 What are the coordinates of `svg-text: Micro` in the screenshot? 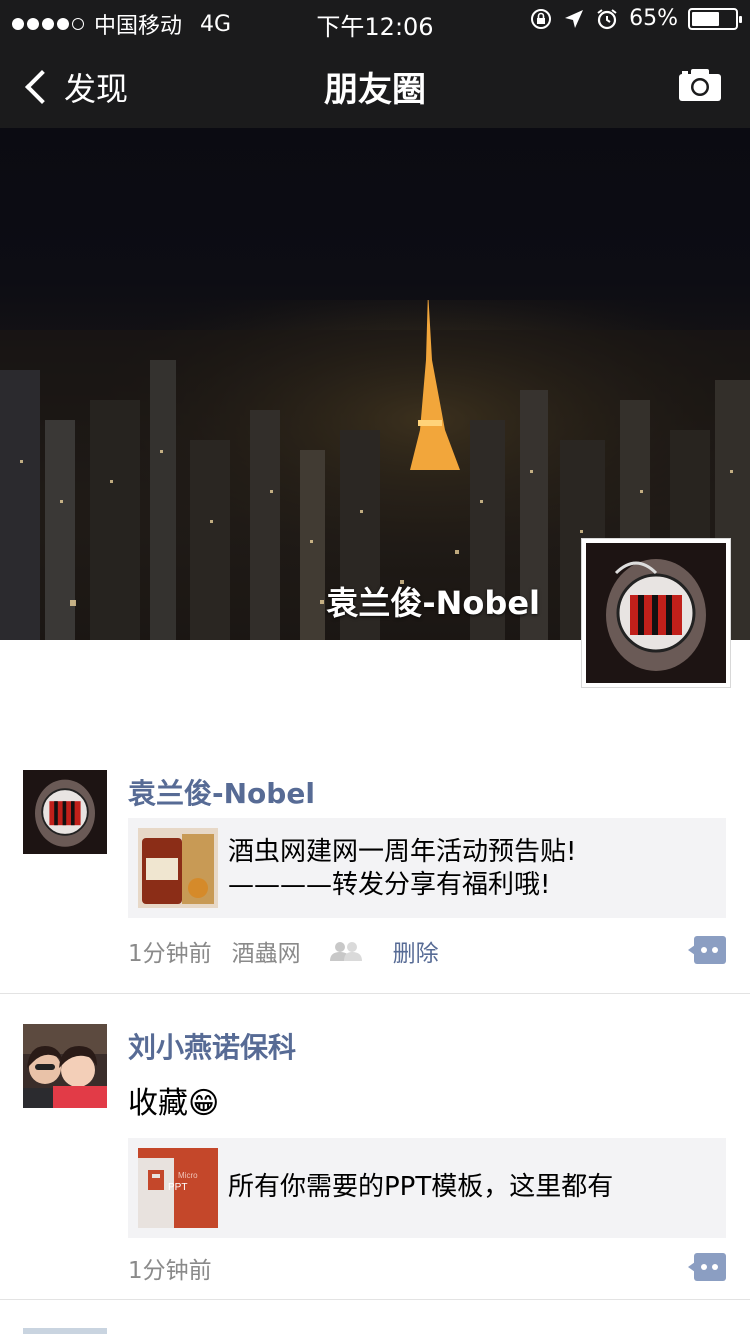 It's located at (188, 1175).